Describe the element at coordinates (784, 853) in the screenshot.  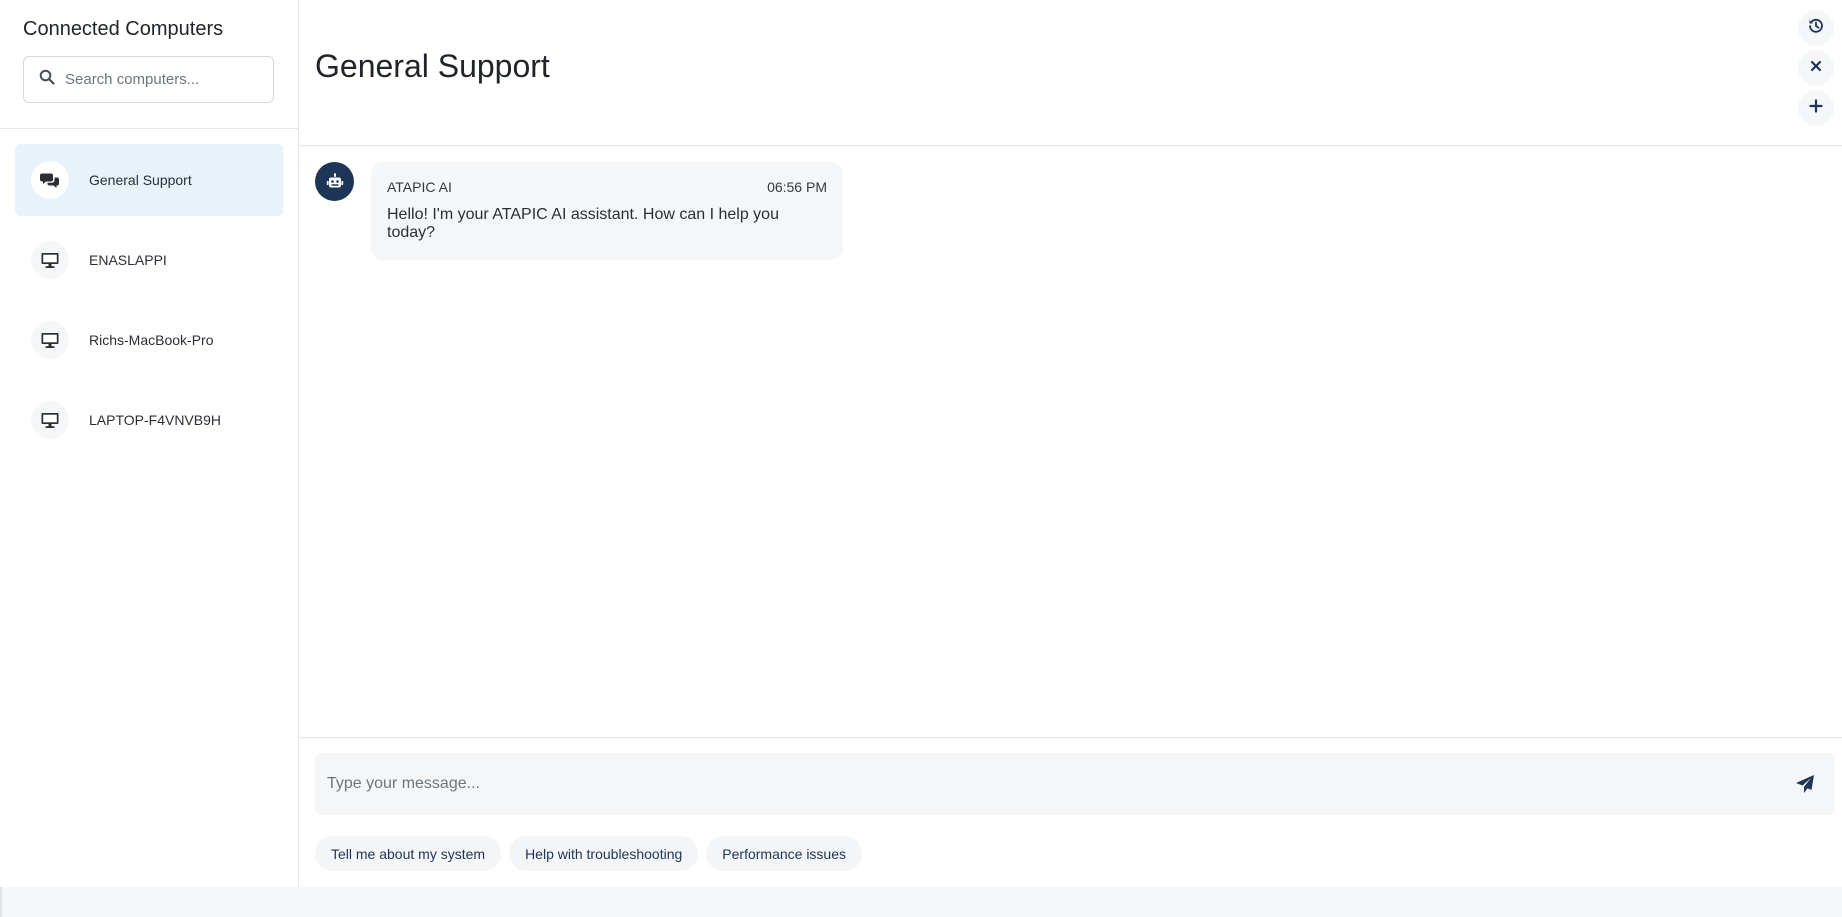
I see `suggestion-chip-performance: Performance issues` at that location.